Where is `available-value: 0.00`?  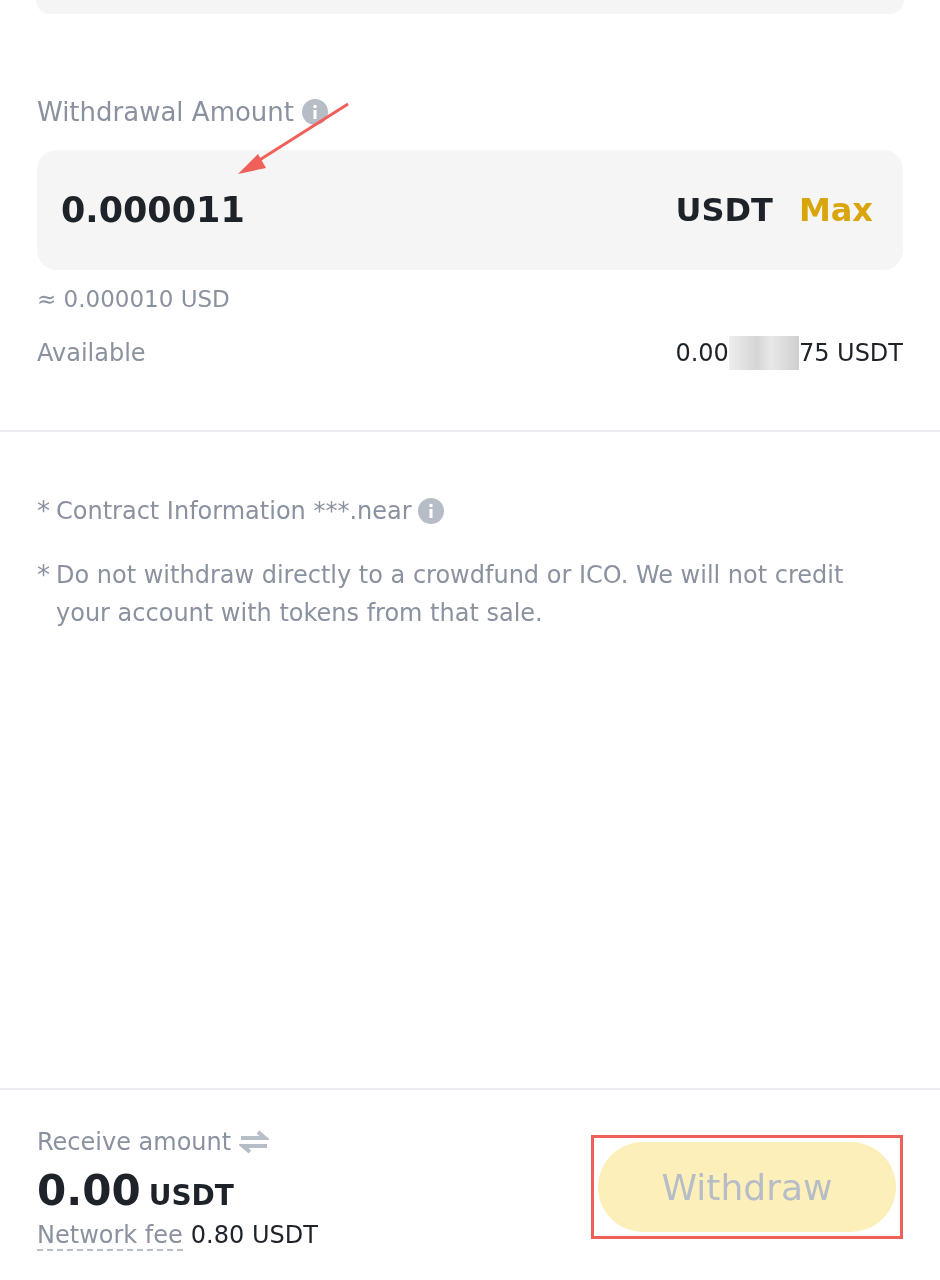
available-value: 0.00 is located at coordinates (702, 353).